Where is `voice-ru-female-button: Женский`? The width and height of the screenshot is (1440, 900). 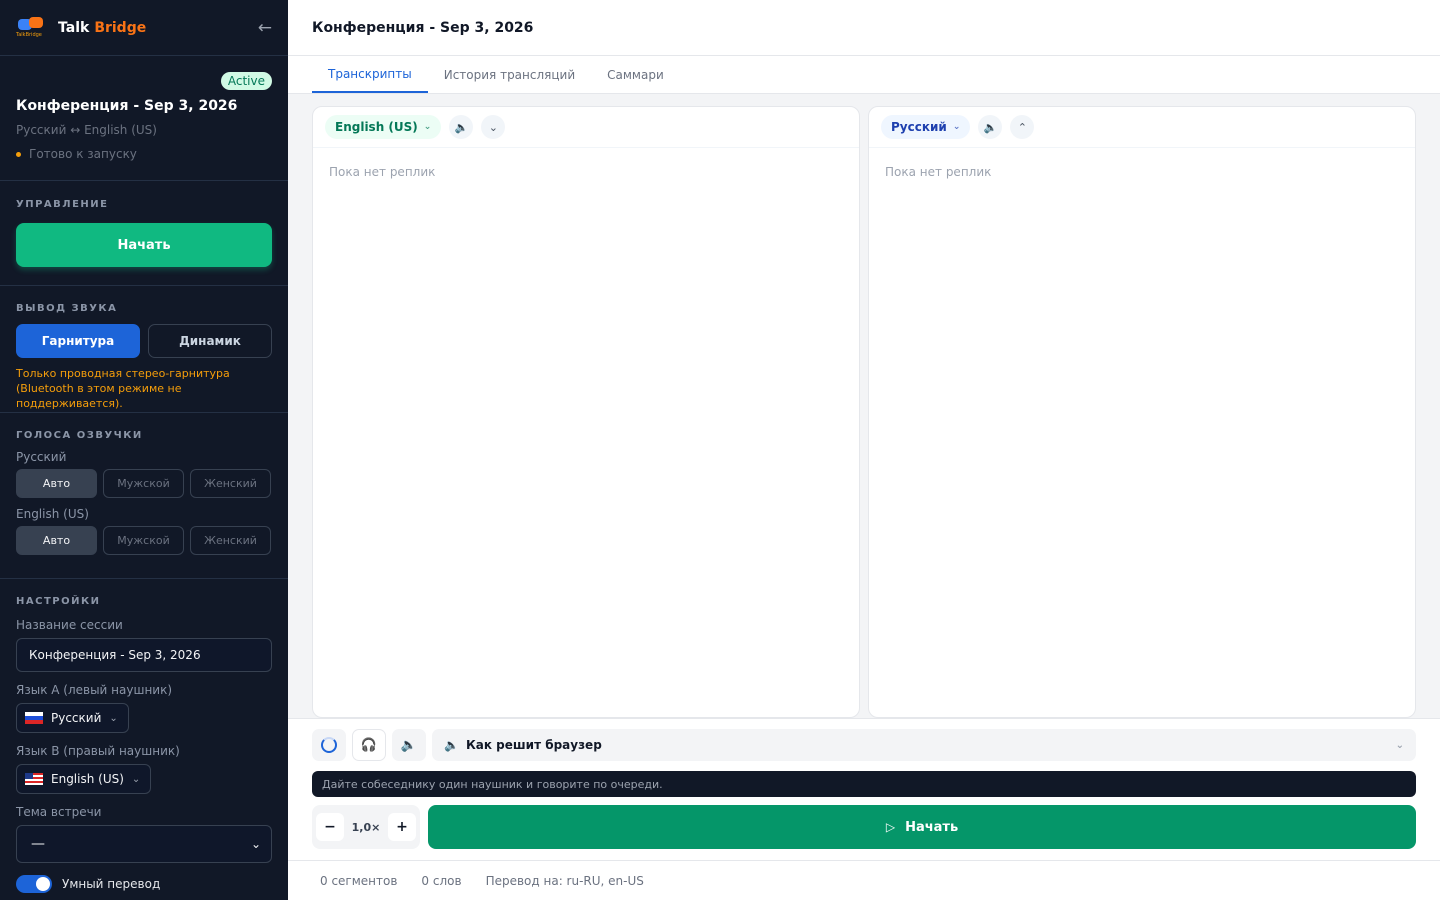
voice-ru-female-button: Женский is located at coordinates (230, 483).